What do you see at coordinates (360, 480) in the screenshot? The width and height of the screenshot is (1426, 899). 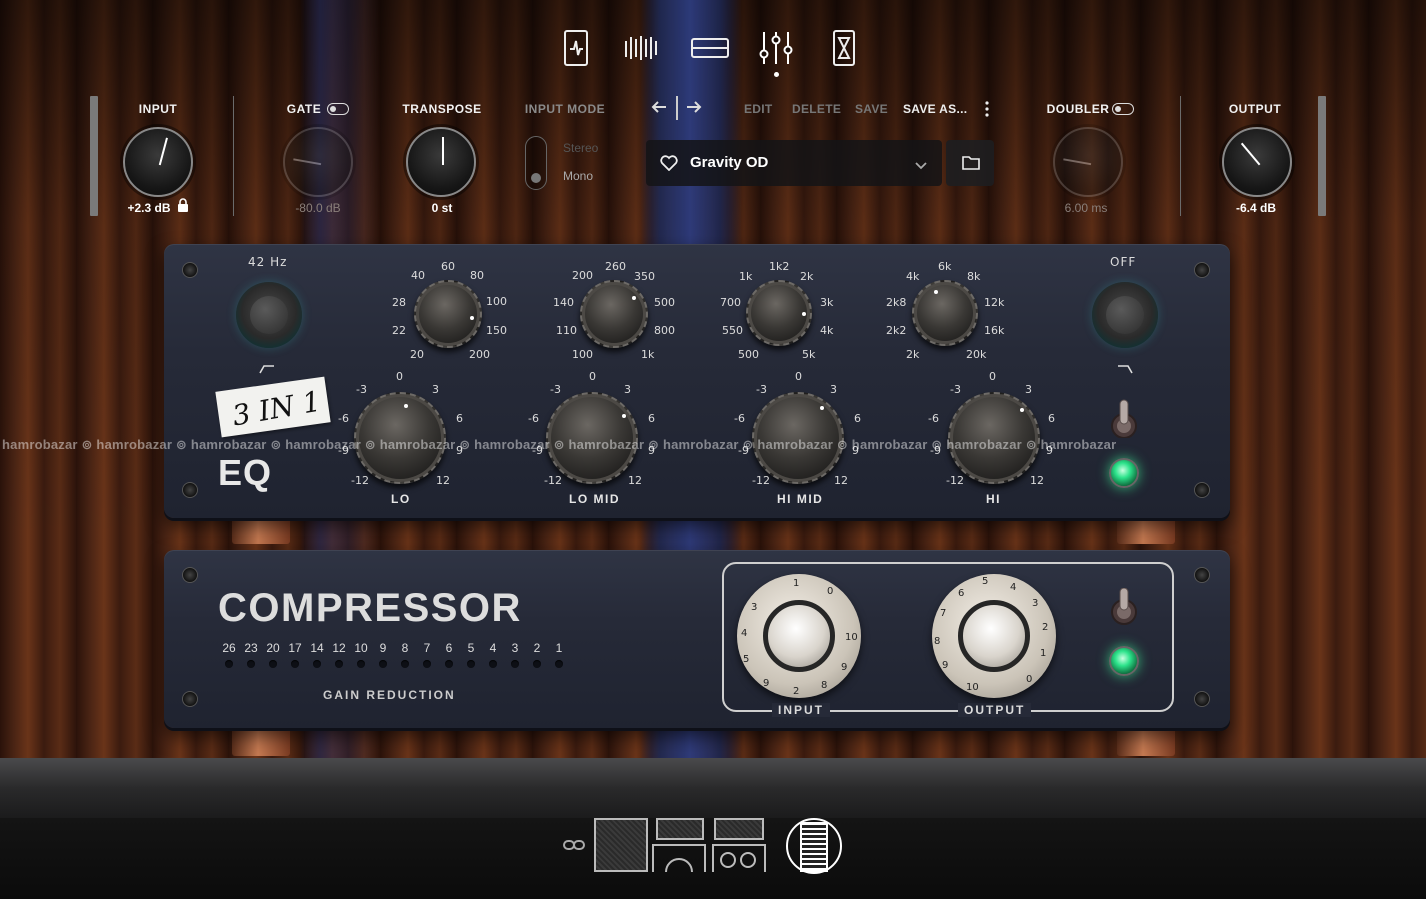 I see `lo-gain-tick: -12` at bounding box center [360, 480].